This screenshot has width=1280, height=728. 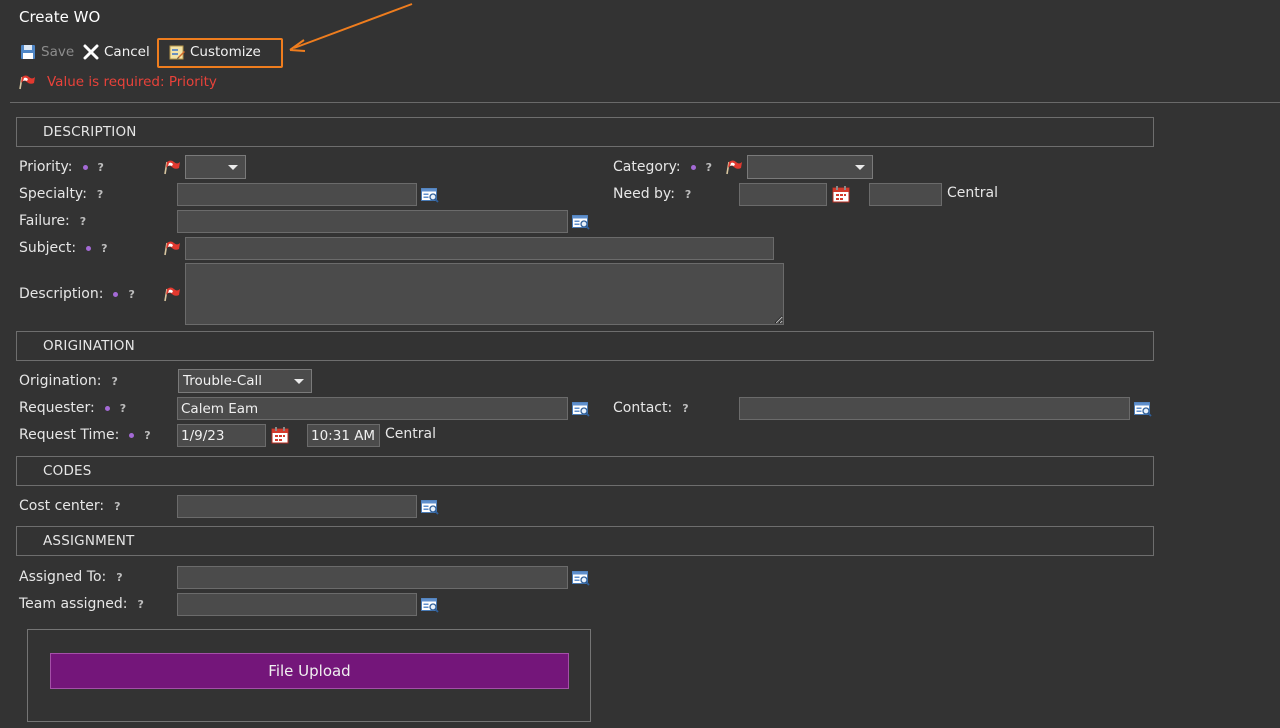 What do you see at coordinates (215, 167) in the screenshot?
I see `priority-select` at bounding box center [215, 167].